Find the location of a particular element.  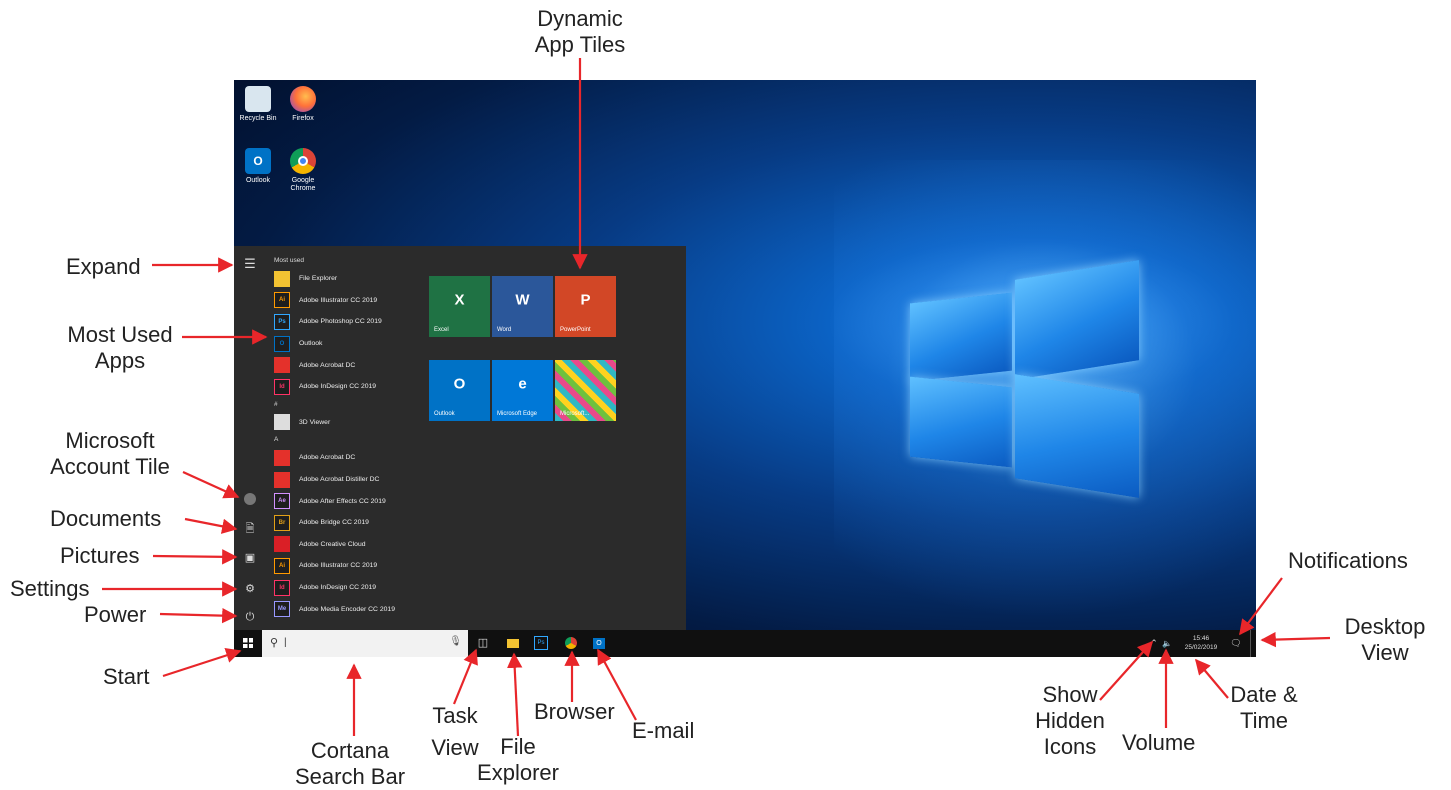

arrow-desktop-view is located at coordinates (1295, 639).